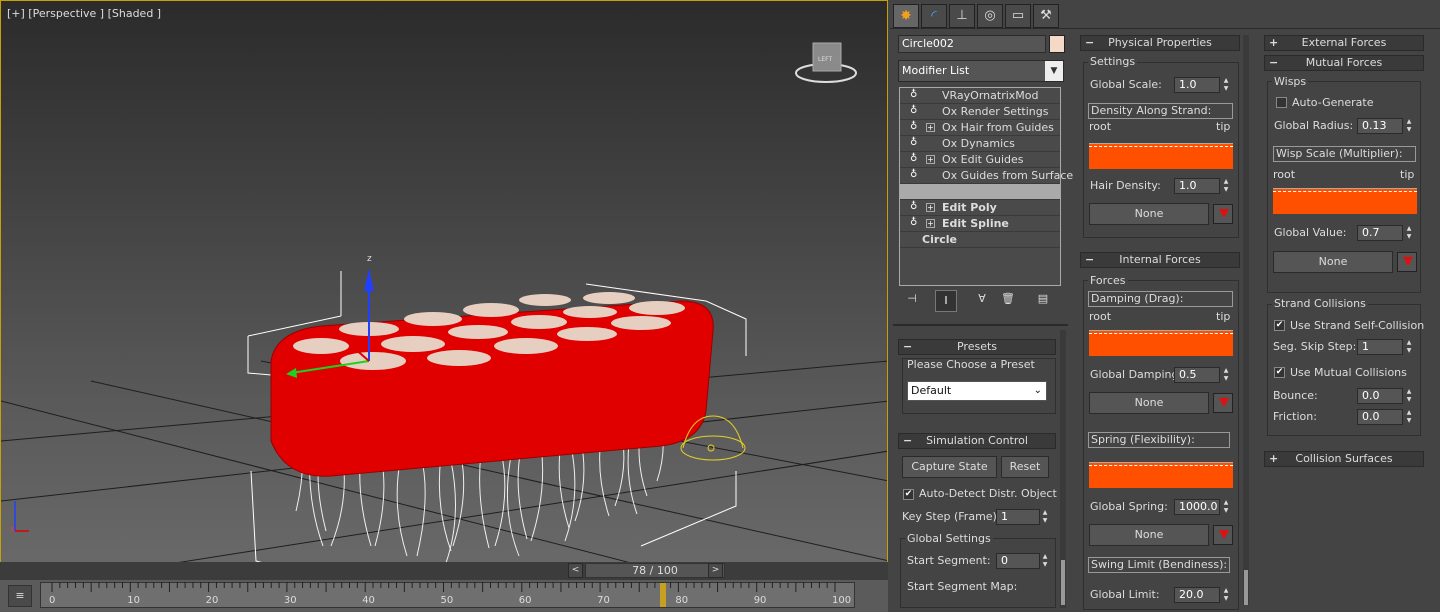 Image resolution: width=1440 pixels, height=612 pixels. What do you see at coordinates (1380, 233) in the screenshot?
I see `global-value-field: 0.7` at bounding box center [1380, 233].